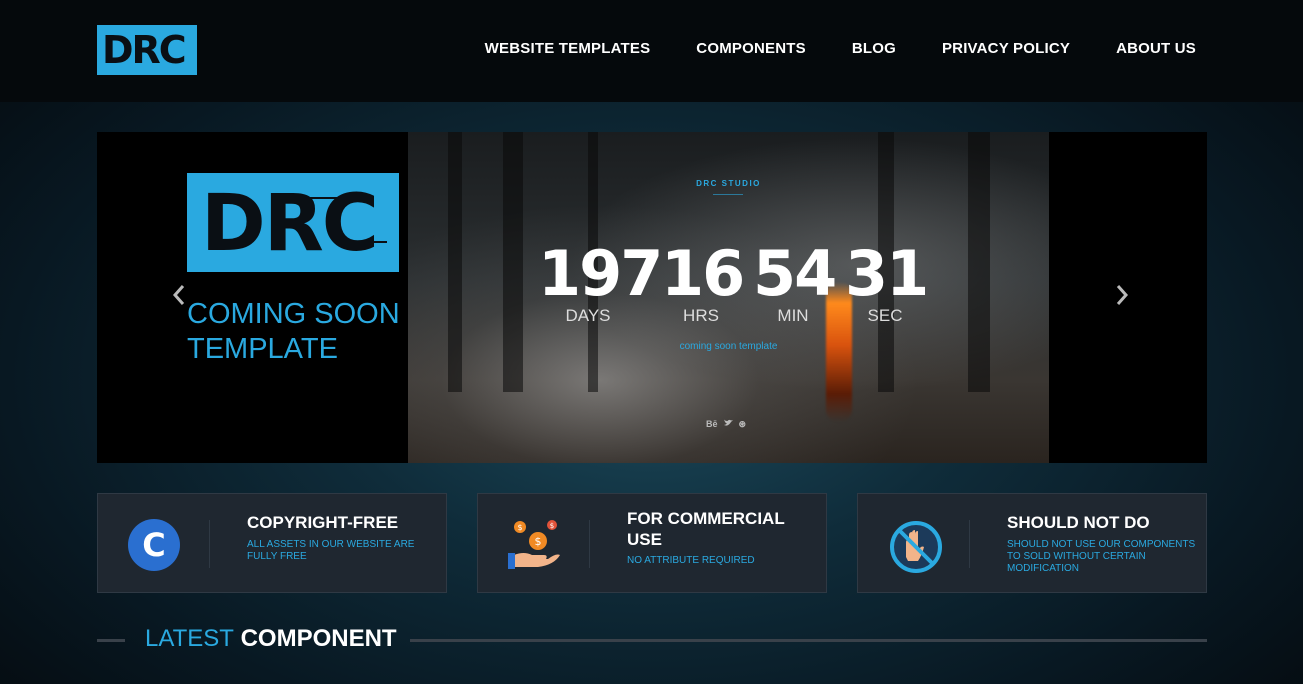  Describe the element at coordinates (1156, 48) in the screenshot. I see `nav-about-us: ABOUT US` at that location.